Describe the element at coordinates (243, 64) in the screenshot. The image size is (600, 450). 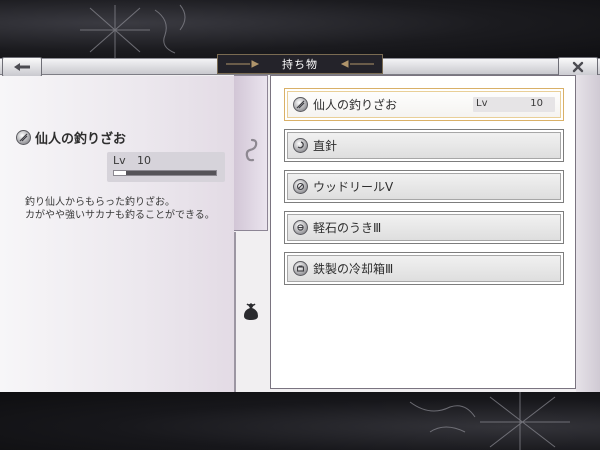
I see `ornament-left-icon` at that location.